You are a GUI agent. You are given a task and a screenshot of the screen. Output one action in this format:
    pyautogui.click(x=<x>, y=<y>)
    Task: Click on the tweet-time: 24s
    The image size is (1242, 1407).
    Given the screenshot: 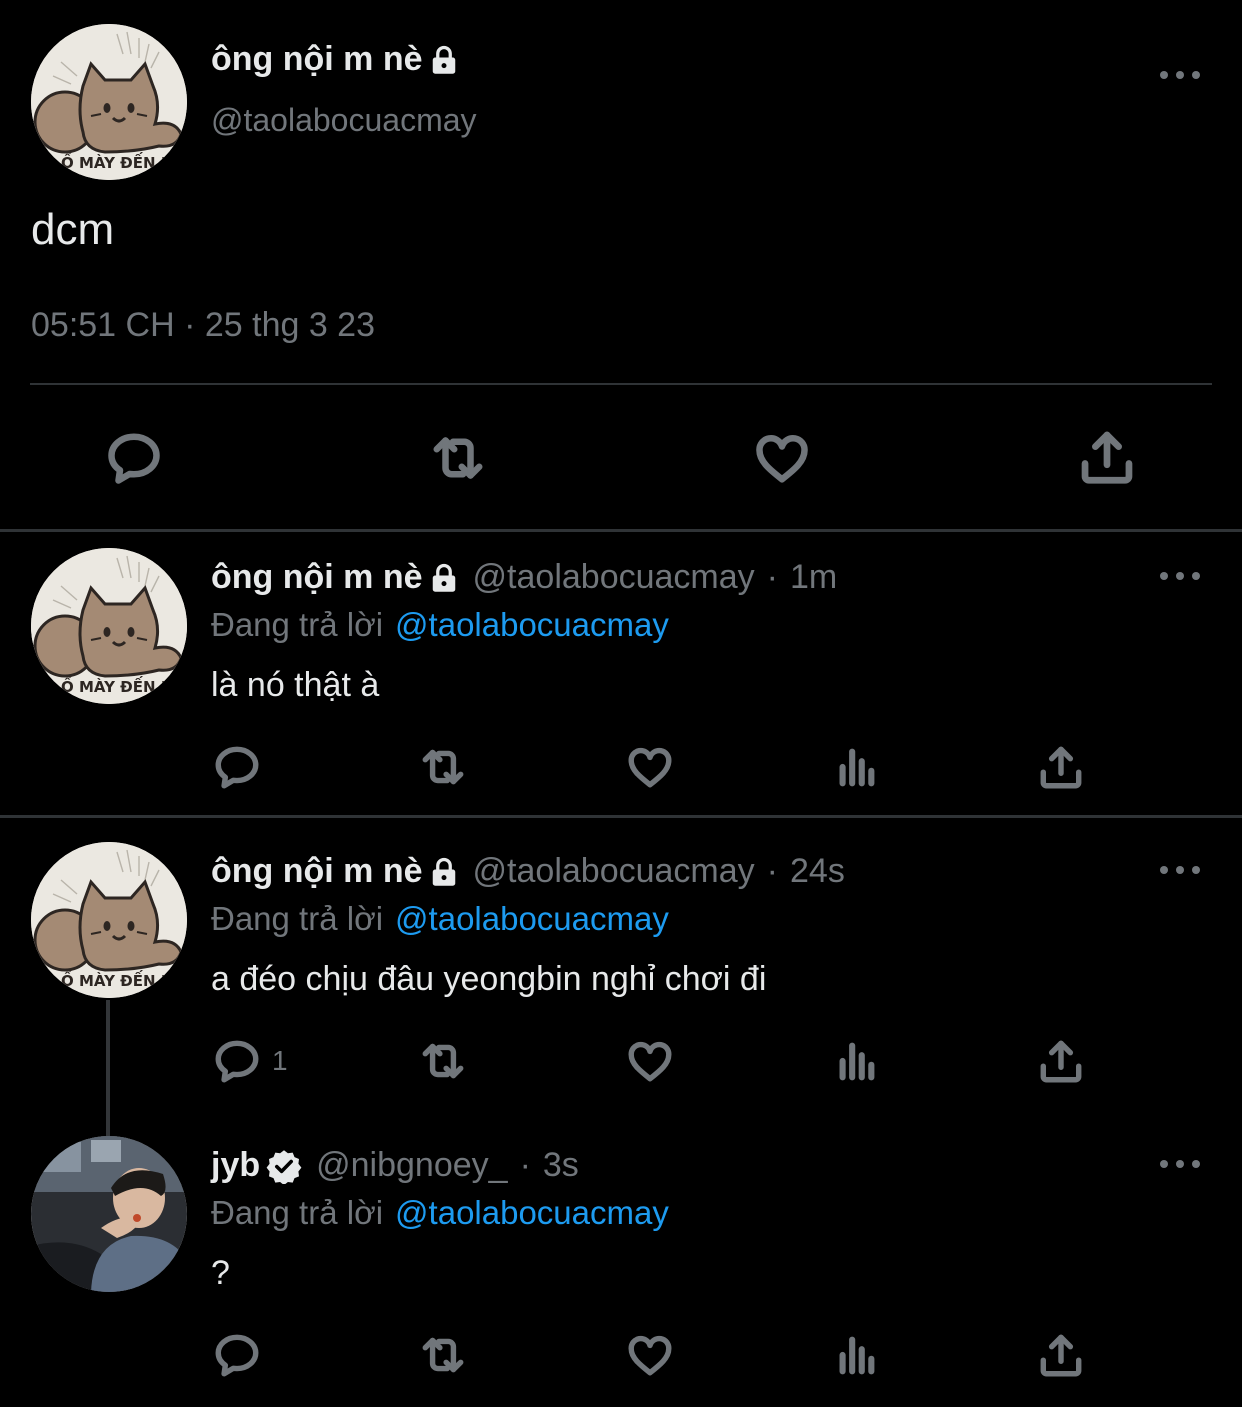 What is the action you would take?
    pyautogui.click(x=817, y=871)
    